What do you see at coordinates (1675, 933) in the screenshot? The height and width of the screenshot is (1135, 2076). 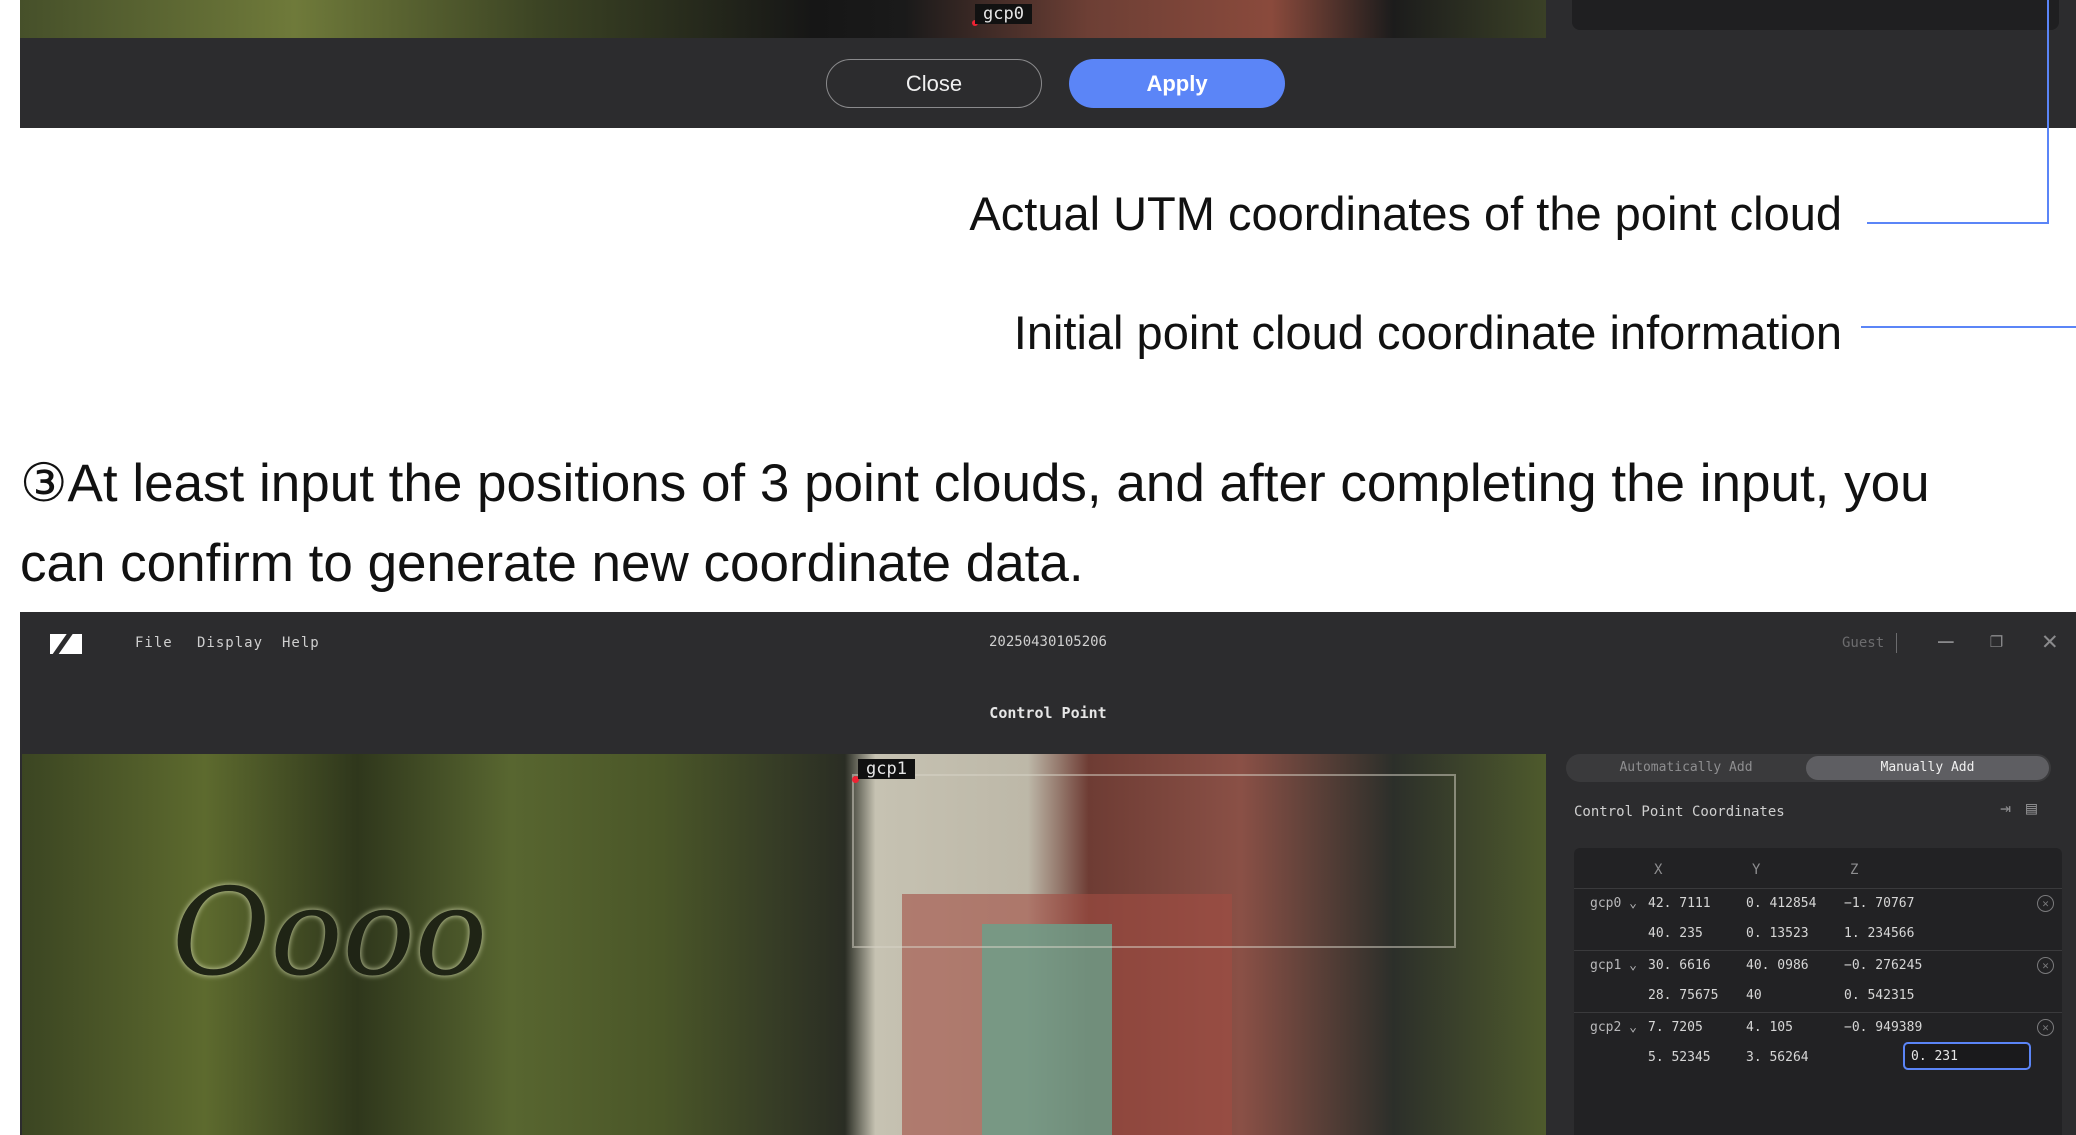 I see `cell-x: 40. 235` at bounding box center [1675, 933].